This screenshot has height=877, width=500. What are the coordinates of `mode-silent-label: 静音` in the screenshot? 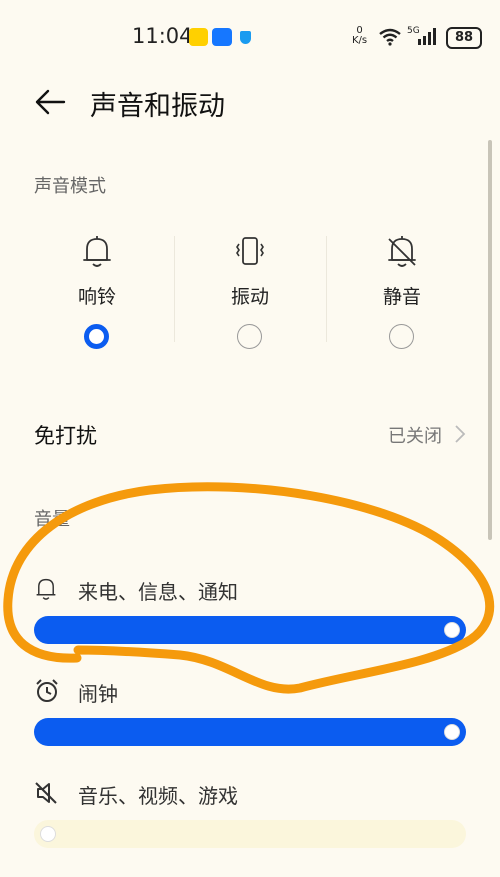 It's located at (401, 297).